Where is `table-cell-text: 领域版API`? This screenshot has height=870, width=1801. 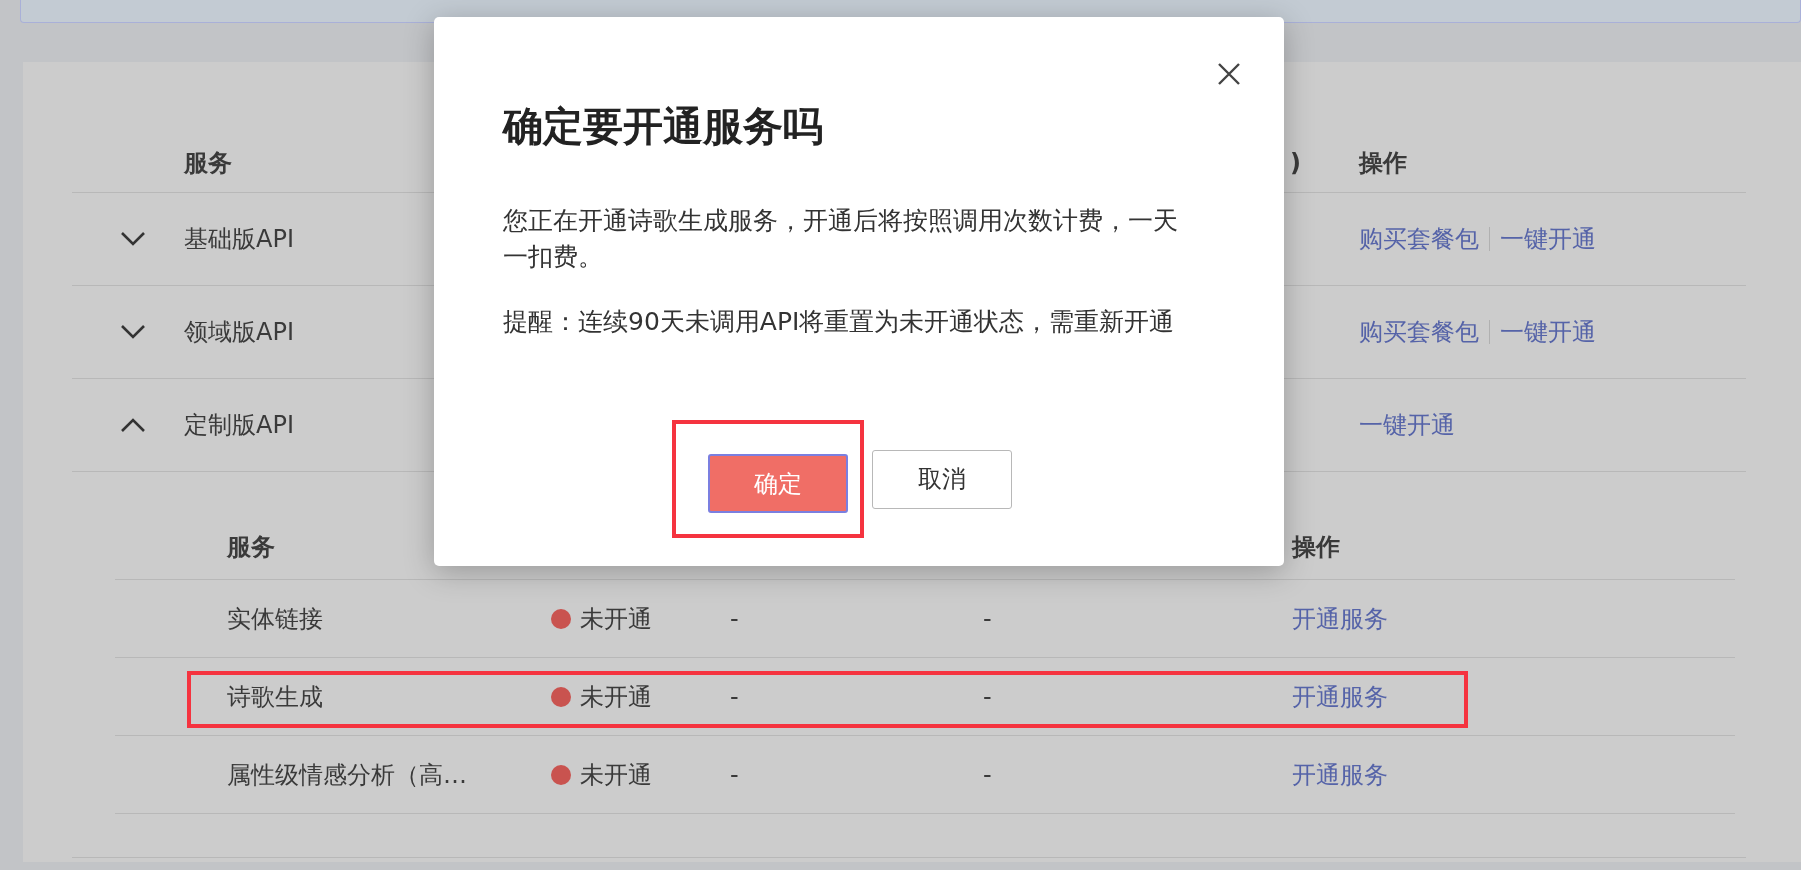 table-cell-text: 领域版API is located at coordinates (239, 332).